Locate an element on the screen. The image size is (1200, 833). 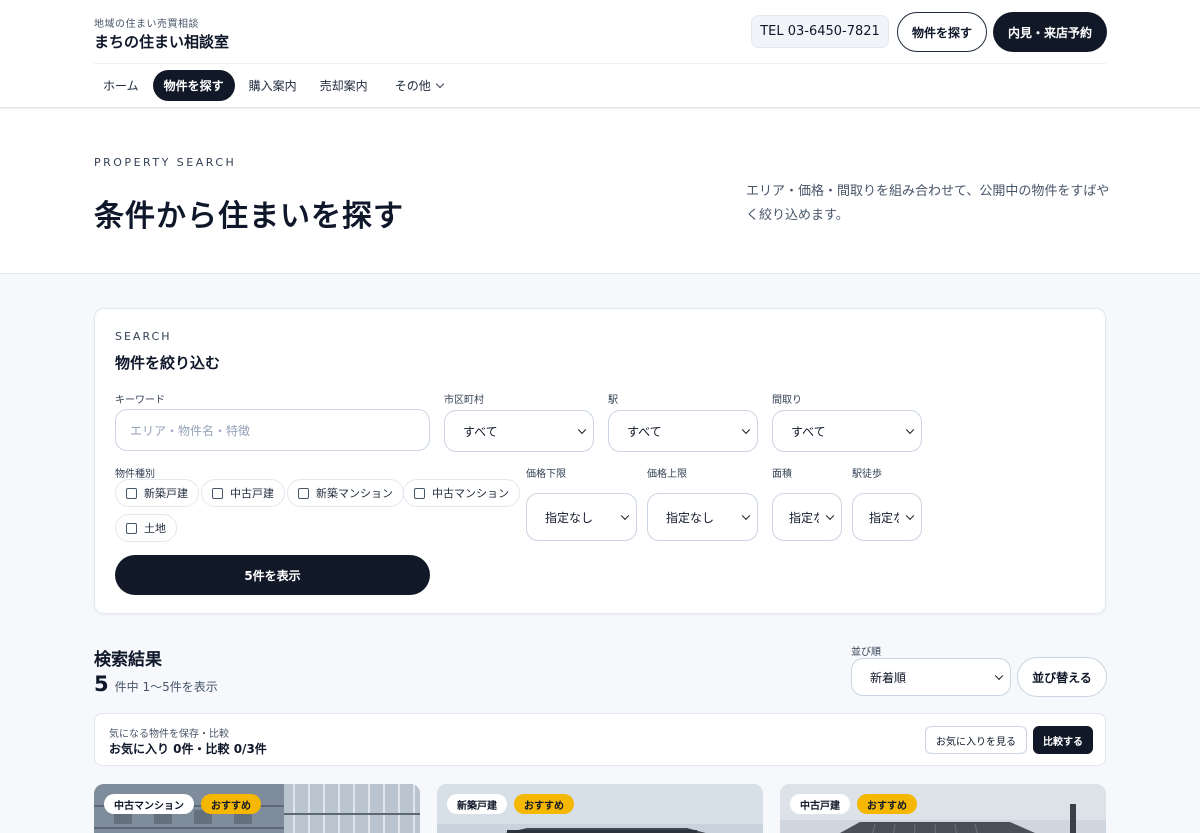
walk-value: 指定なし is located at coordinates (884, 517).